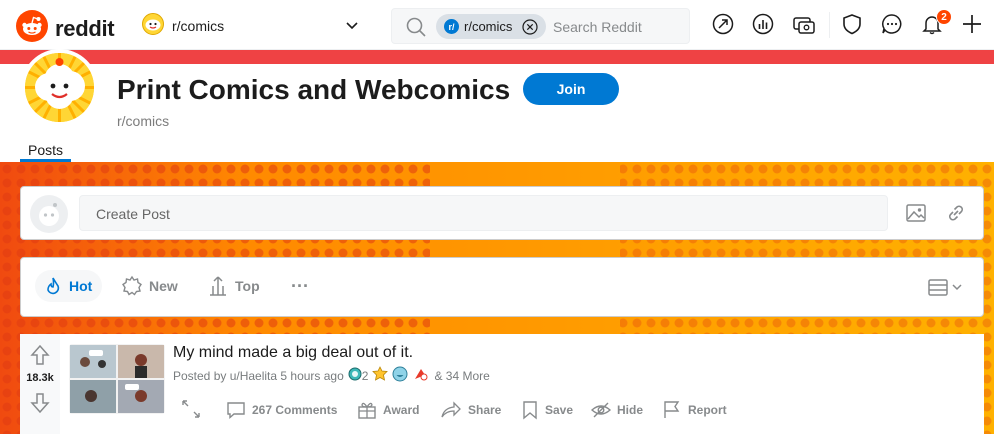 The image size is (994, 434). I want to click on award-globe-icon, so click(355, 375).